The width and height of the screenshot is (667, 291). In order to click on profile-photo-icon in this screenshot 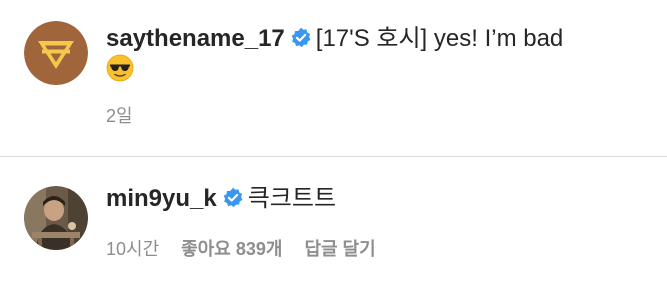, I will do `click(56, 218)`.